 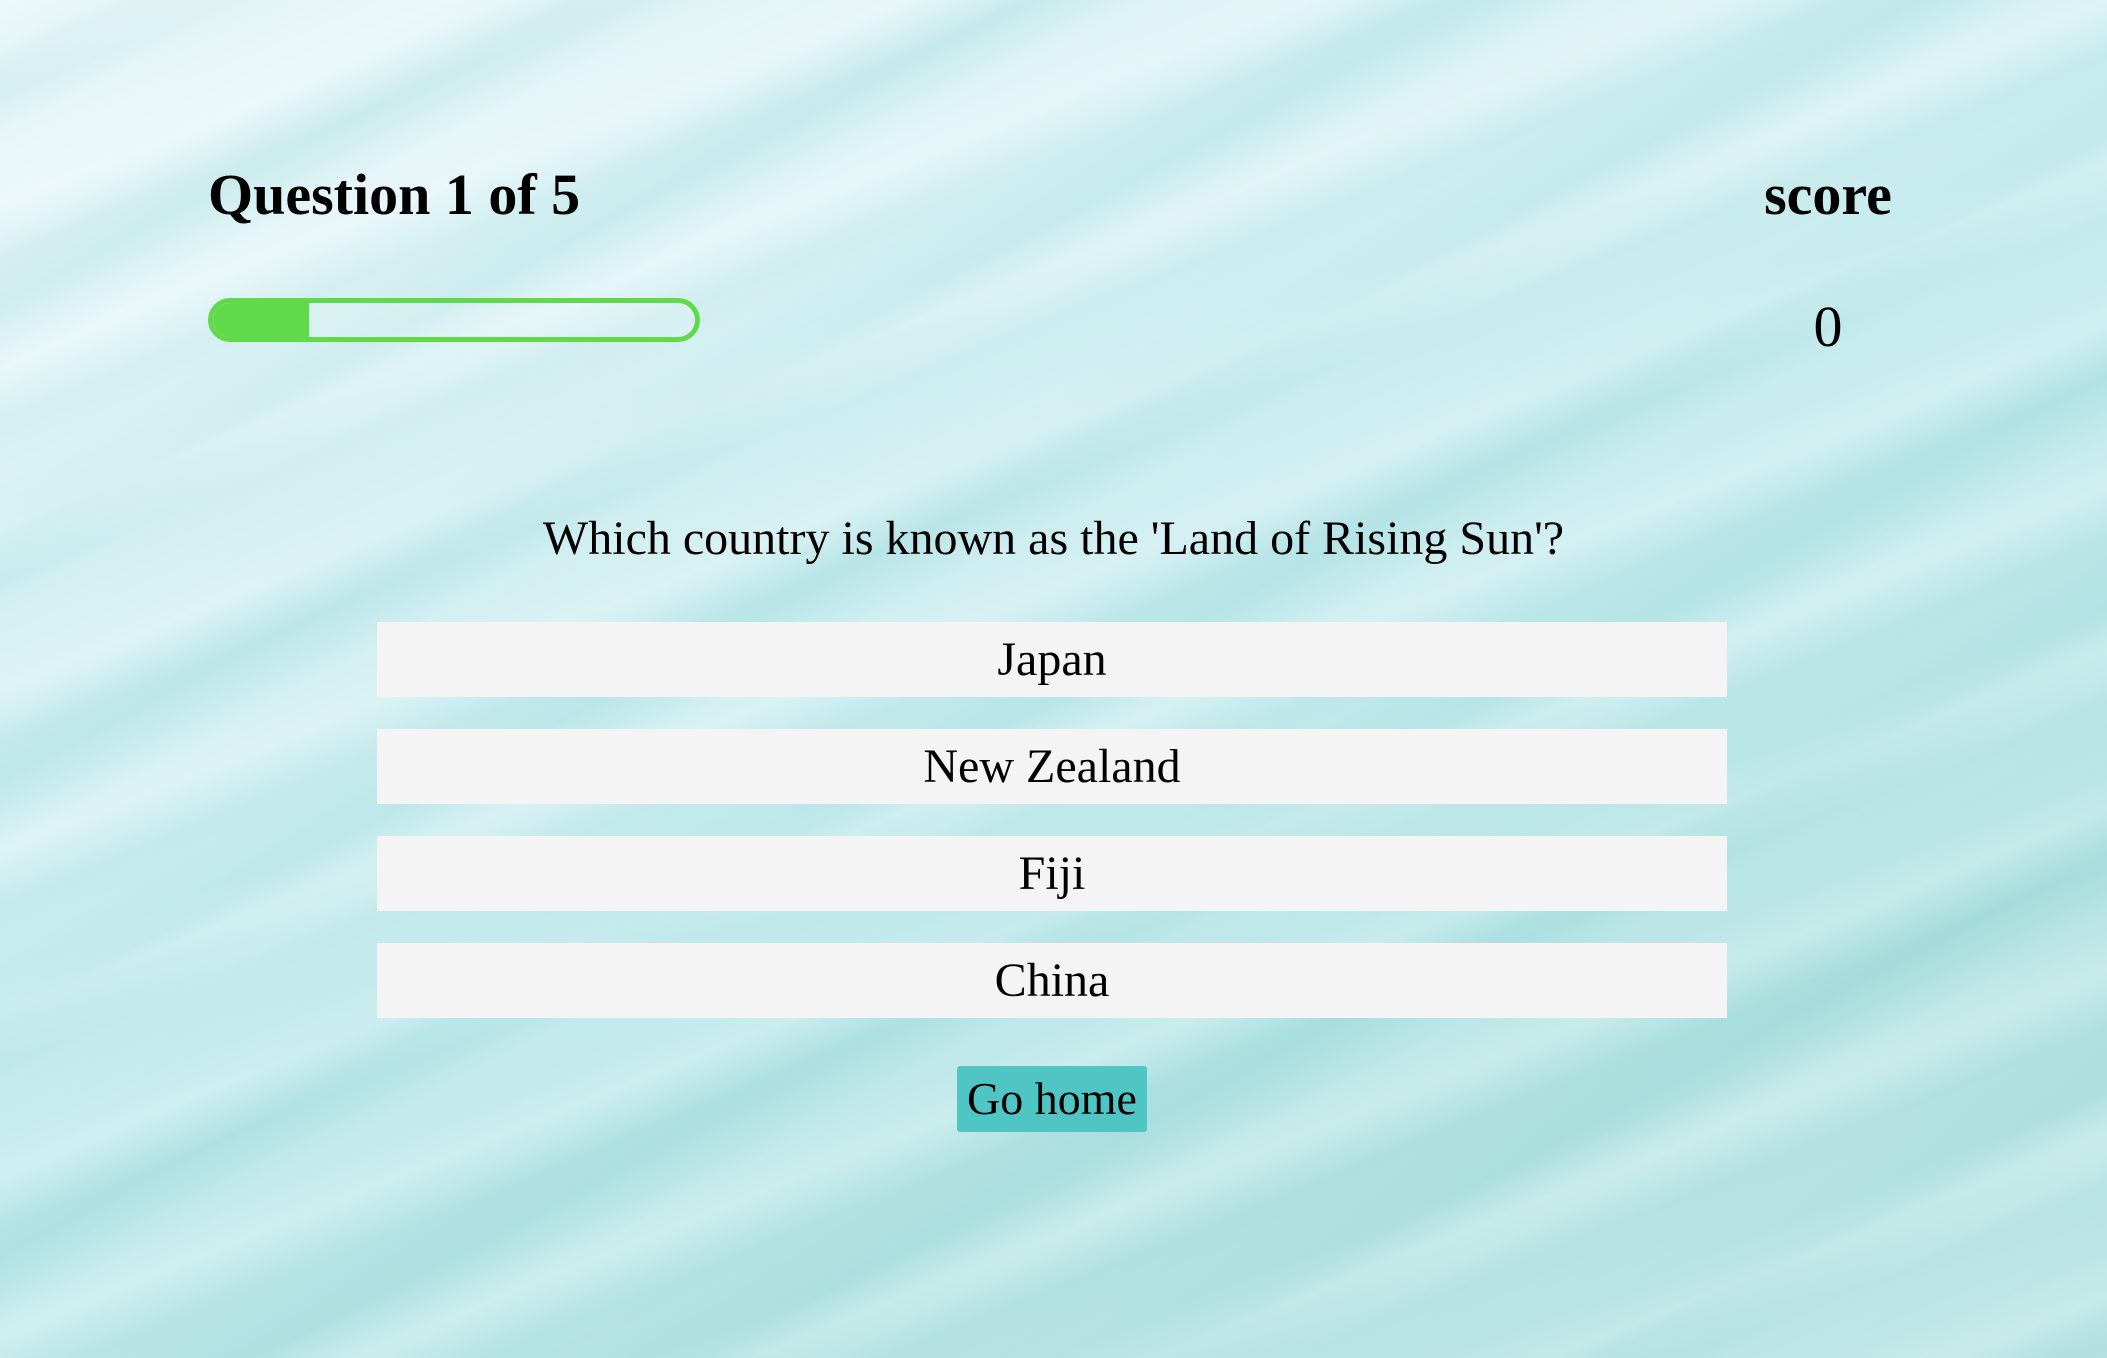 I want to click on score-label: score, so click(x=1828, y=194).